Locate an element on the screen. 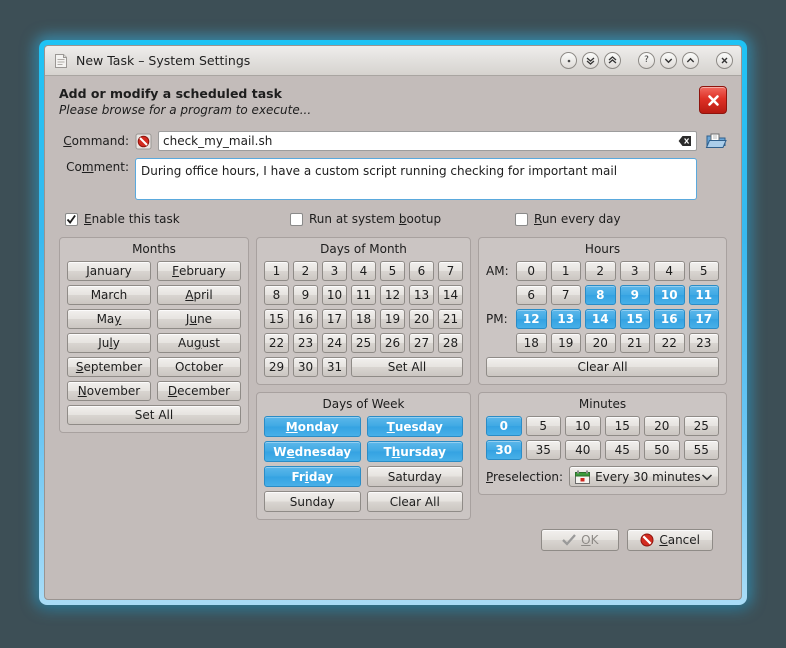 This screenshot has width=786, height=648. day-of-month-button: 23 is located at coordinates (305, 343).